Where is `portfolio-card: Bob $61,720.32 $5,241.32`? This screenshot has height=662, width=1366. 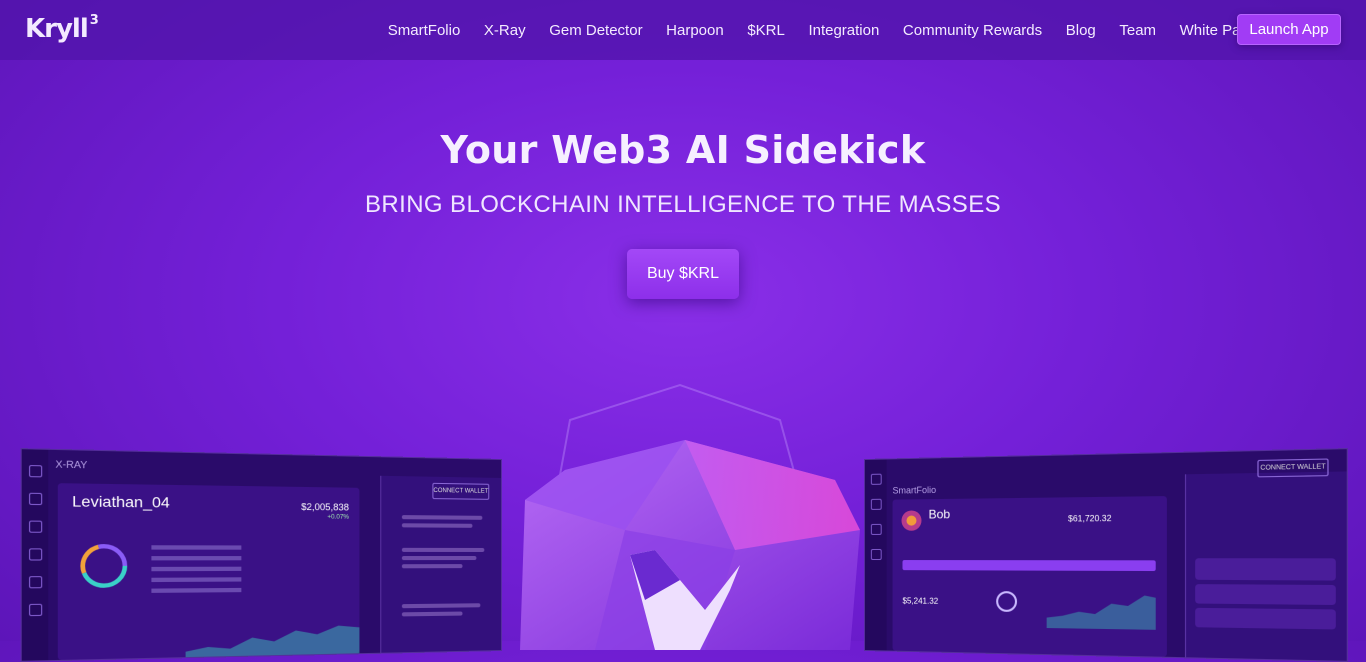 portfolio-card: Bob $61,720.32 $5,241.32 is located at coordinates (1029, 576).